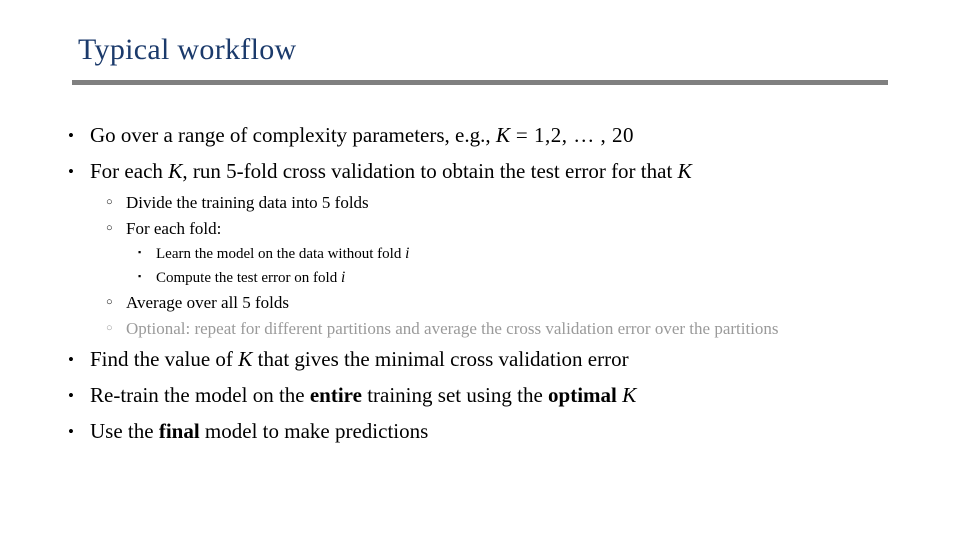 This screenshot has width=960, height=540. I want to click on bullet-level1-text: Use the final model to make predictions, so click(259, 431).